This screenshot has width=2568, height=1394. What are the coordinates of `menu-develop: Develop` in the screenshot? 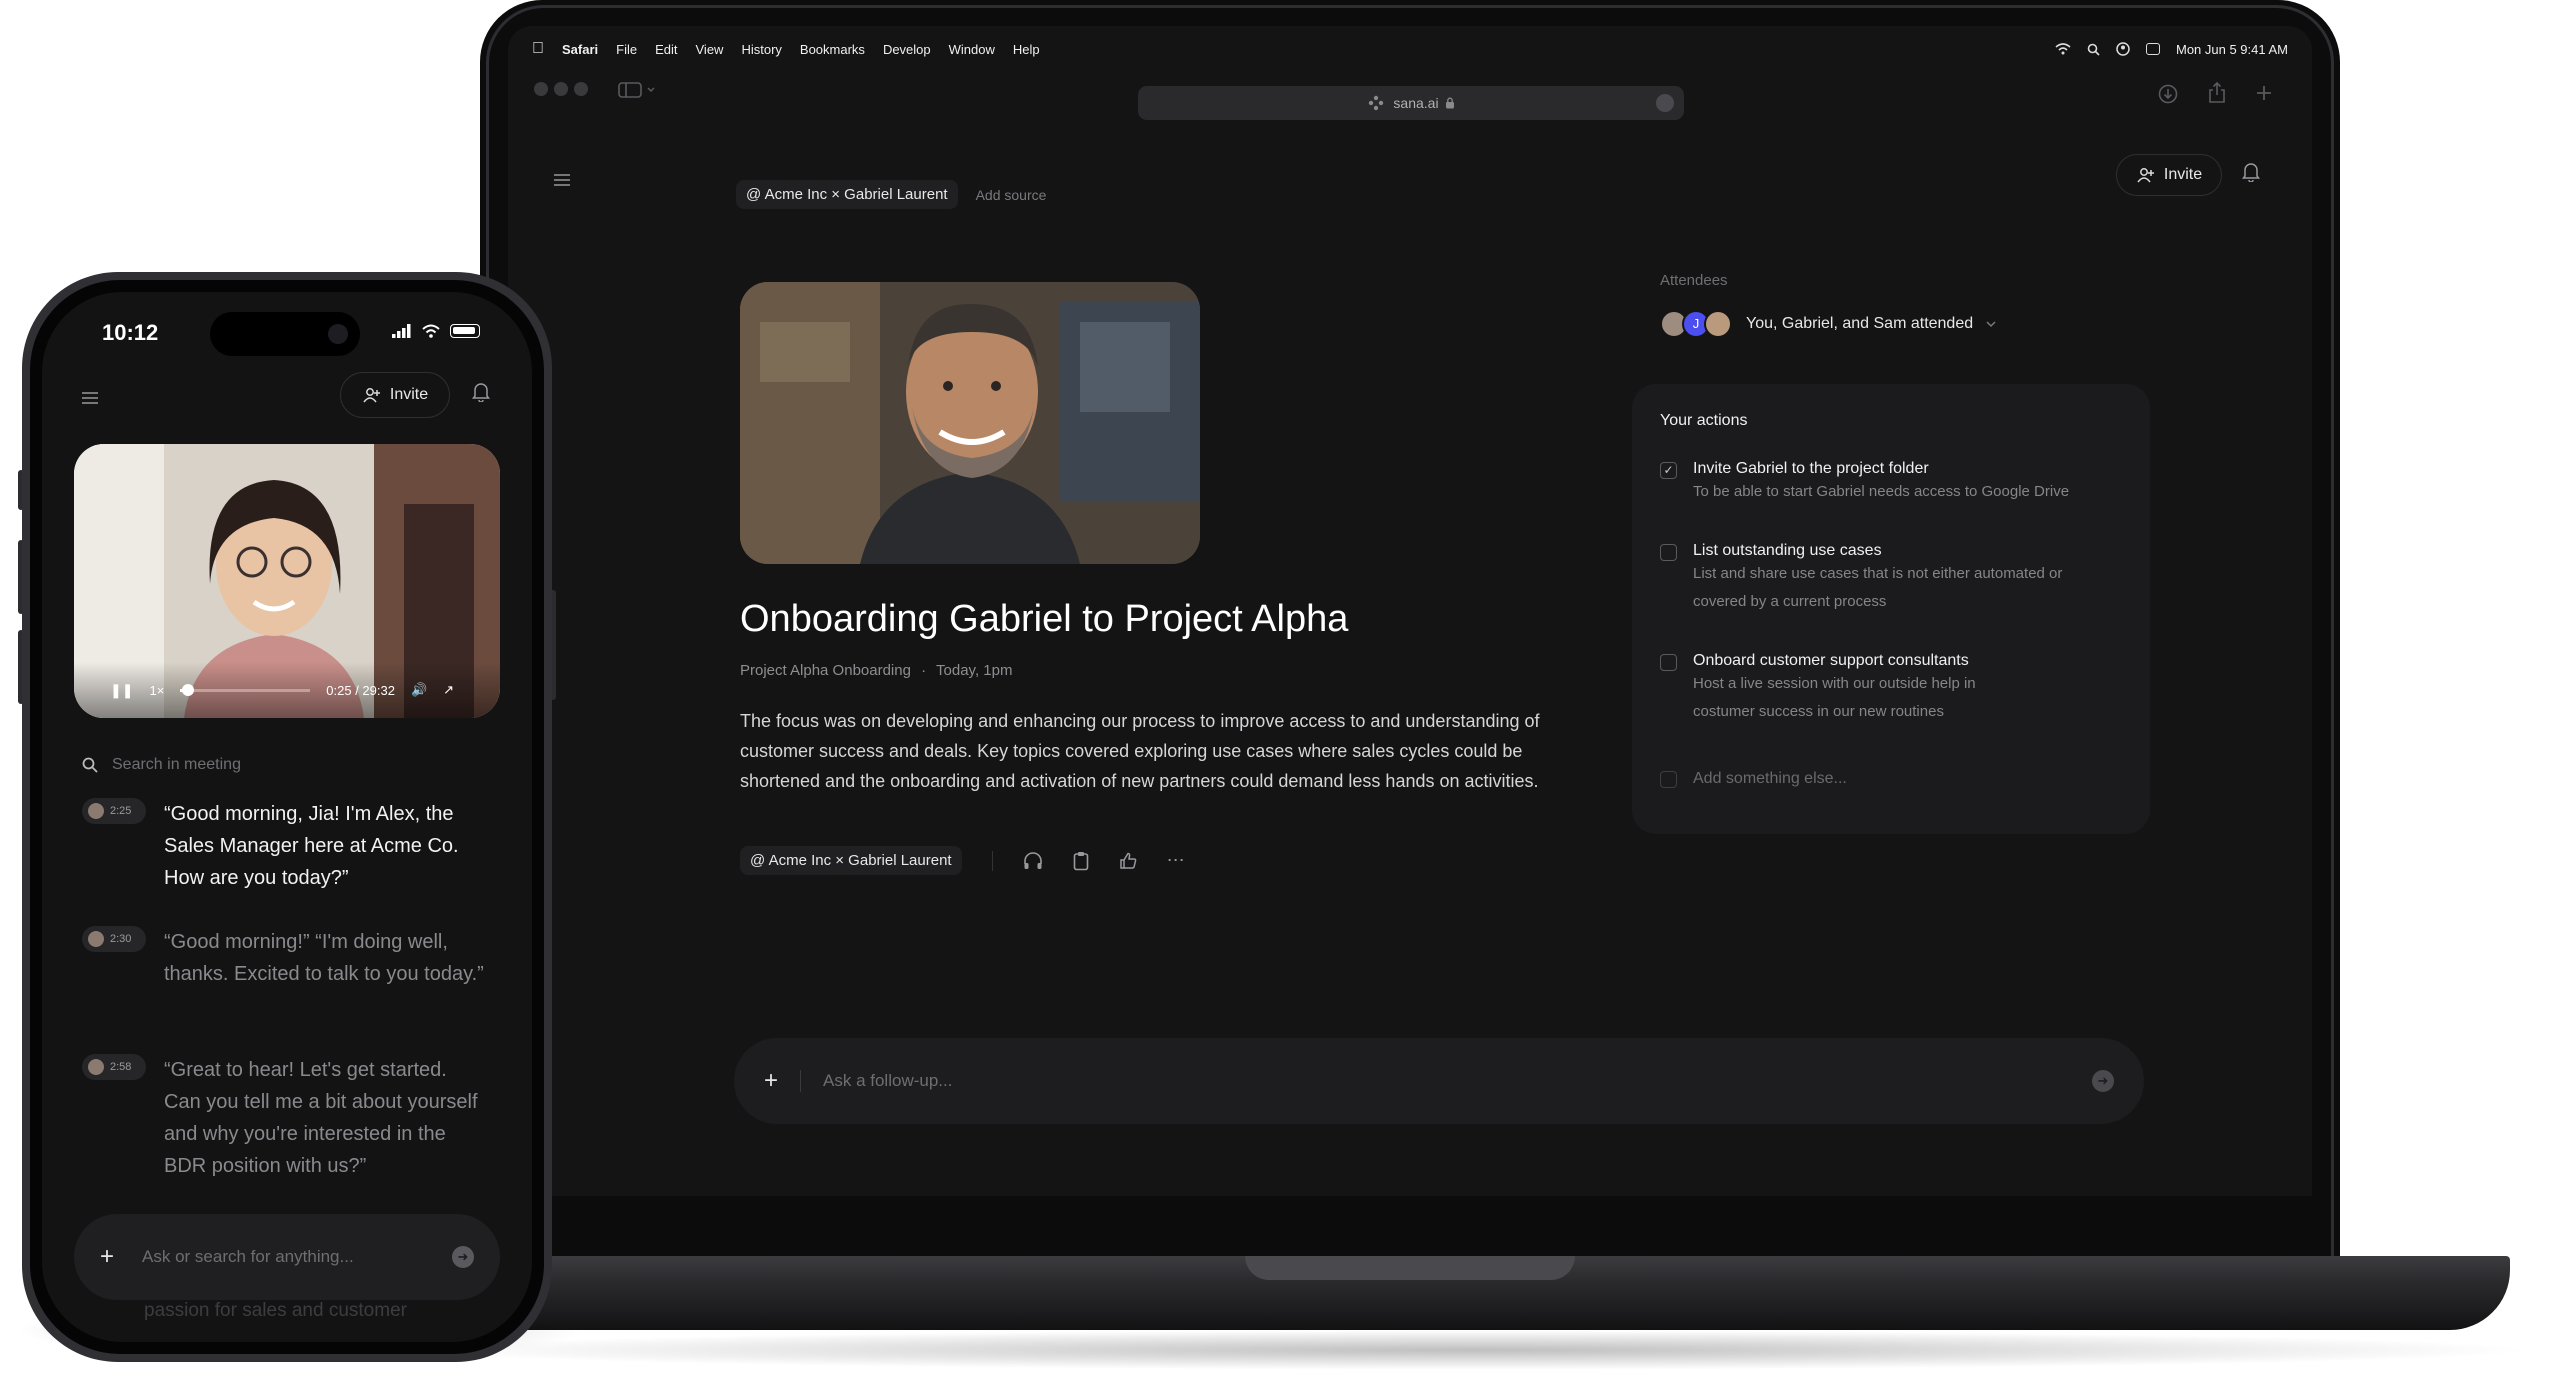 It's located at (907, 49).